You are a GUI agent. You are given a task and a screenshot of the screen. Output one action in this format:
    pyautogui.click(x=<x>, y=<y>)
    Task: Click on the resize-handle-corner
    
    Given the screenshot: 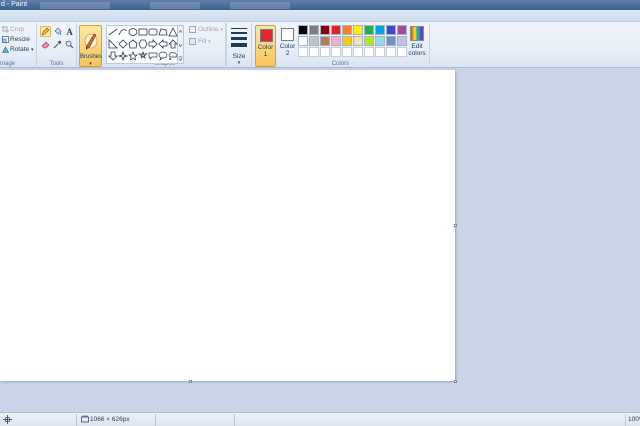 What is the action you would take?
    pyautogui.click(x=455, y=381)
    